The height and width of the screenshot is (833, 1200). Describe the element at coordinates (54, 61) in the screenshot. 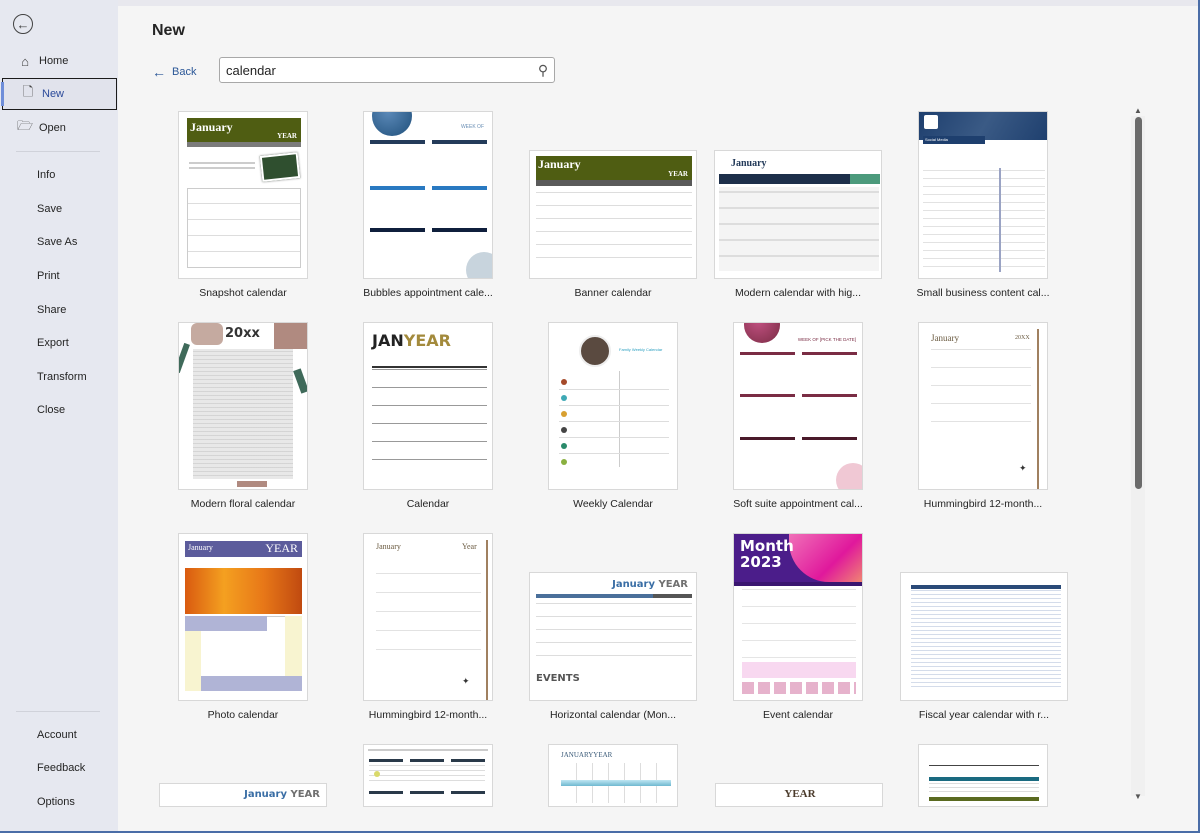

I see `sidebar-item-label: Home` at that location.